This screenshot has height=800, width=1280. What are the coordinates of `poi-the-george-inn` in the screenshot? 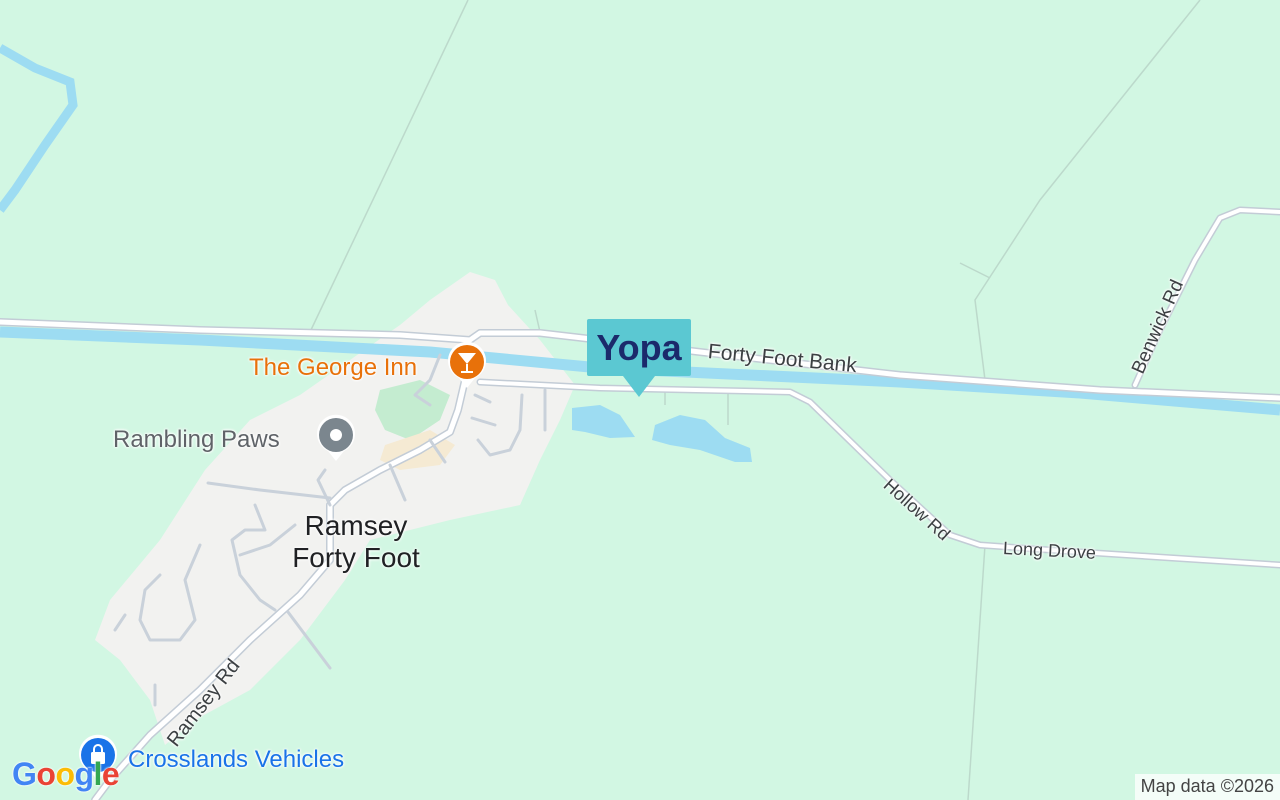 It's located at (467, 365).